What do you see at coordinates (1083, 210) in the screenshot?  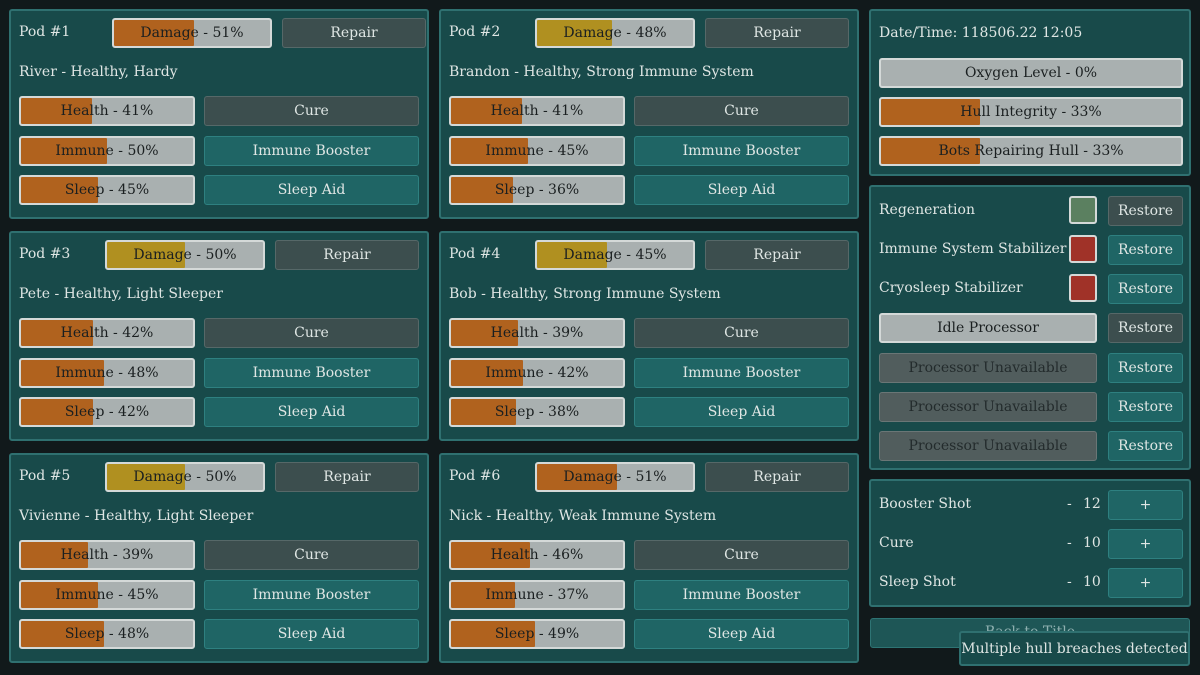 I see `system-status-indicator` at bounding box center [1083, 210].